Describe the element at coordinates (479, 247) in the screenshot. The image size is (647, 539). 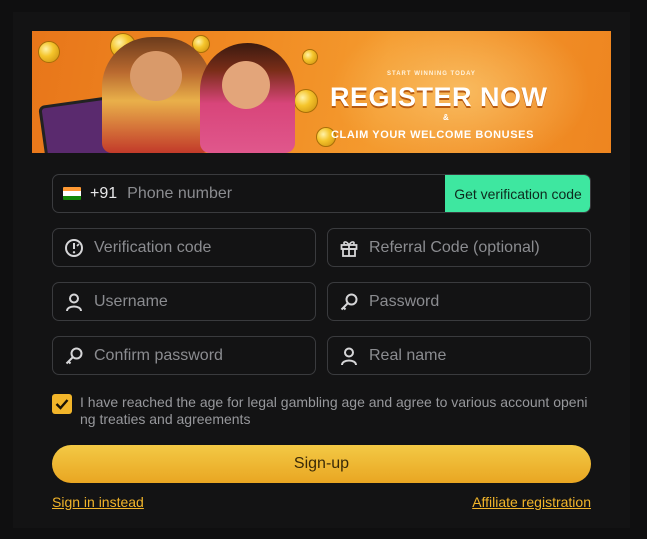
I see `referral-code-input` at that location.